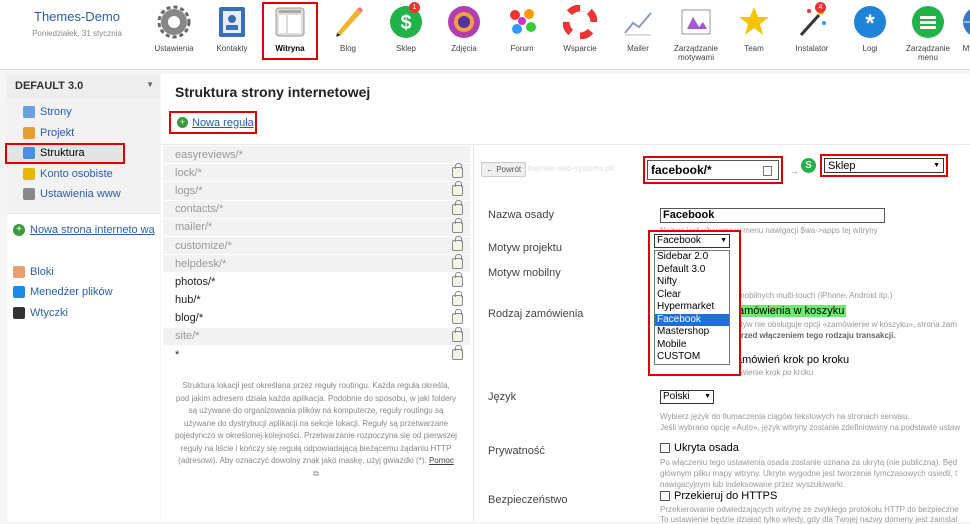 This screenshot has width=970, height=524. Describe the element at coordinates (842, 165) in the screenshot. I see `app-select-value: Sklep` at that location.